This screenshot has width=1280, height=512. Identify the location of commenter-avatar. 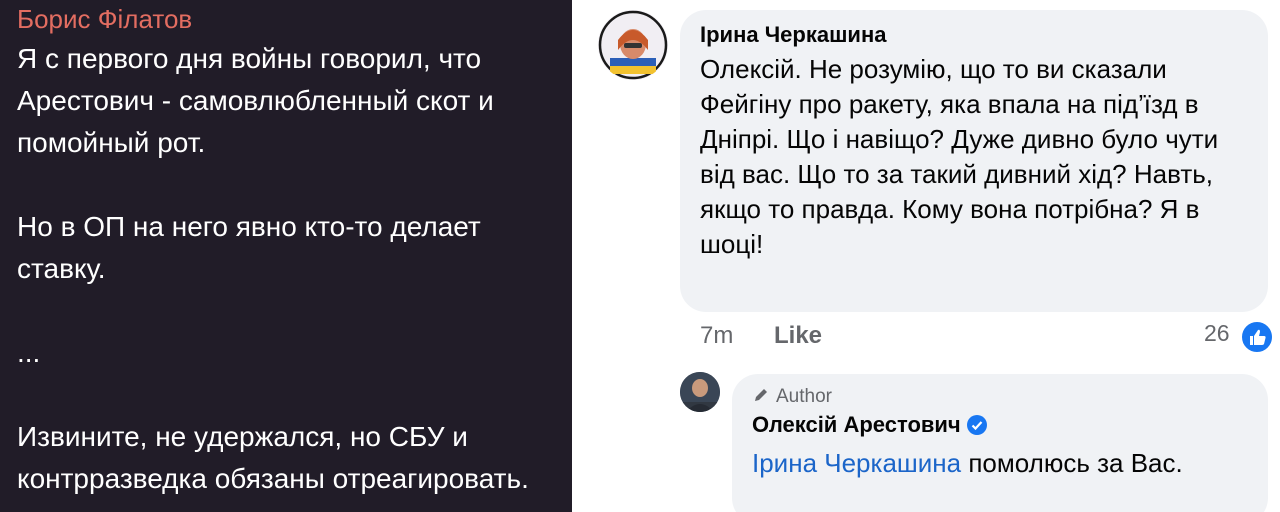
(633, 45).